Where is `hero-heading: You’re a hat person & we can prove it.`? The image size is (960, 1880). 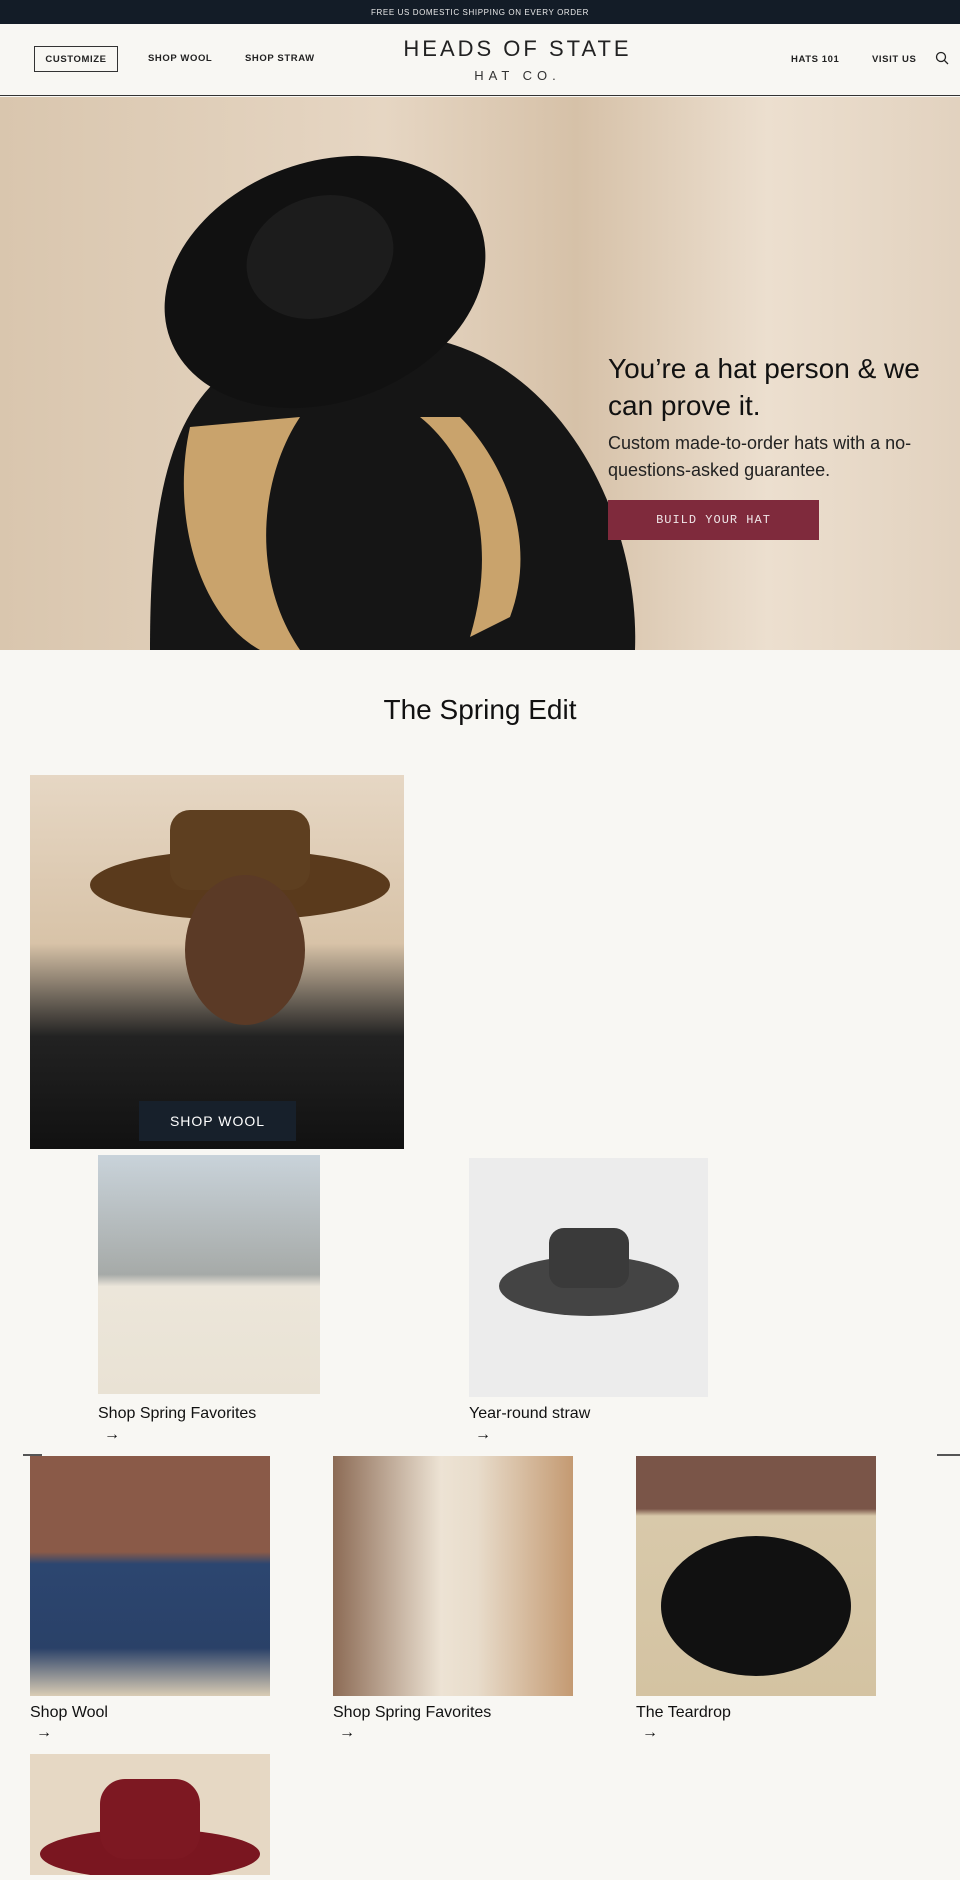
hero-heading: You’re a hat person & we can prove it. is located at coordinates (764, 387).